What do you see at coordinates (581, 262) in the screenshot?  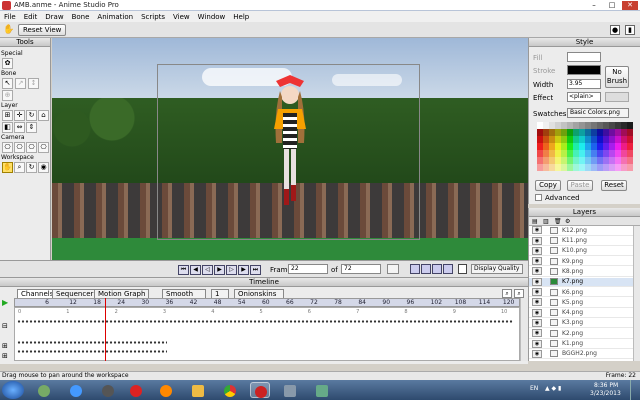 I see `layer-row: ◉ K9.png` at bounding box center [581, 262].